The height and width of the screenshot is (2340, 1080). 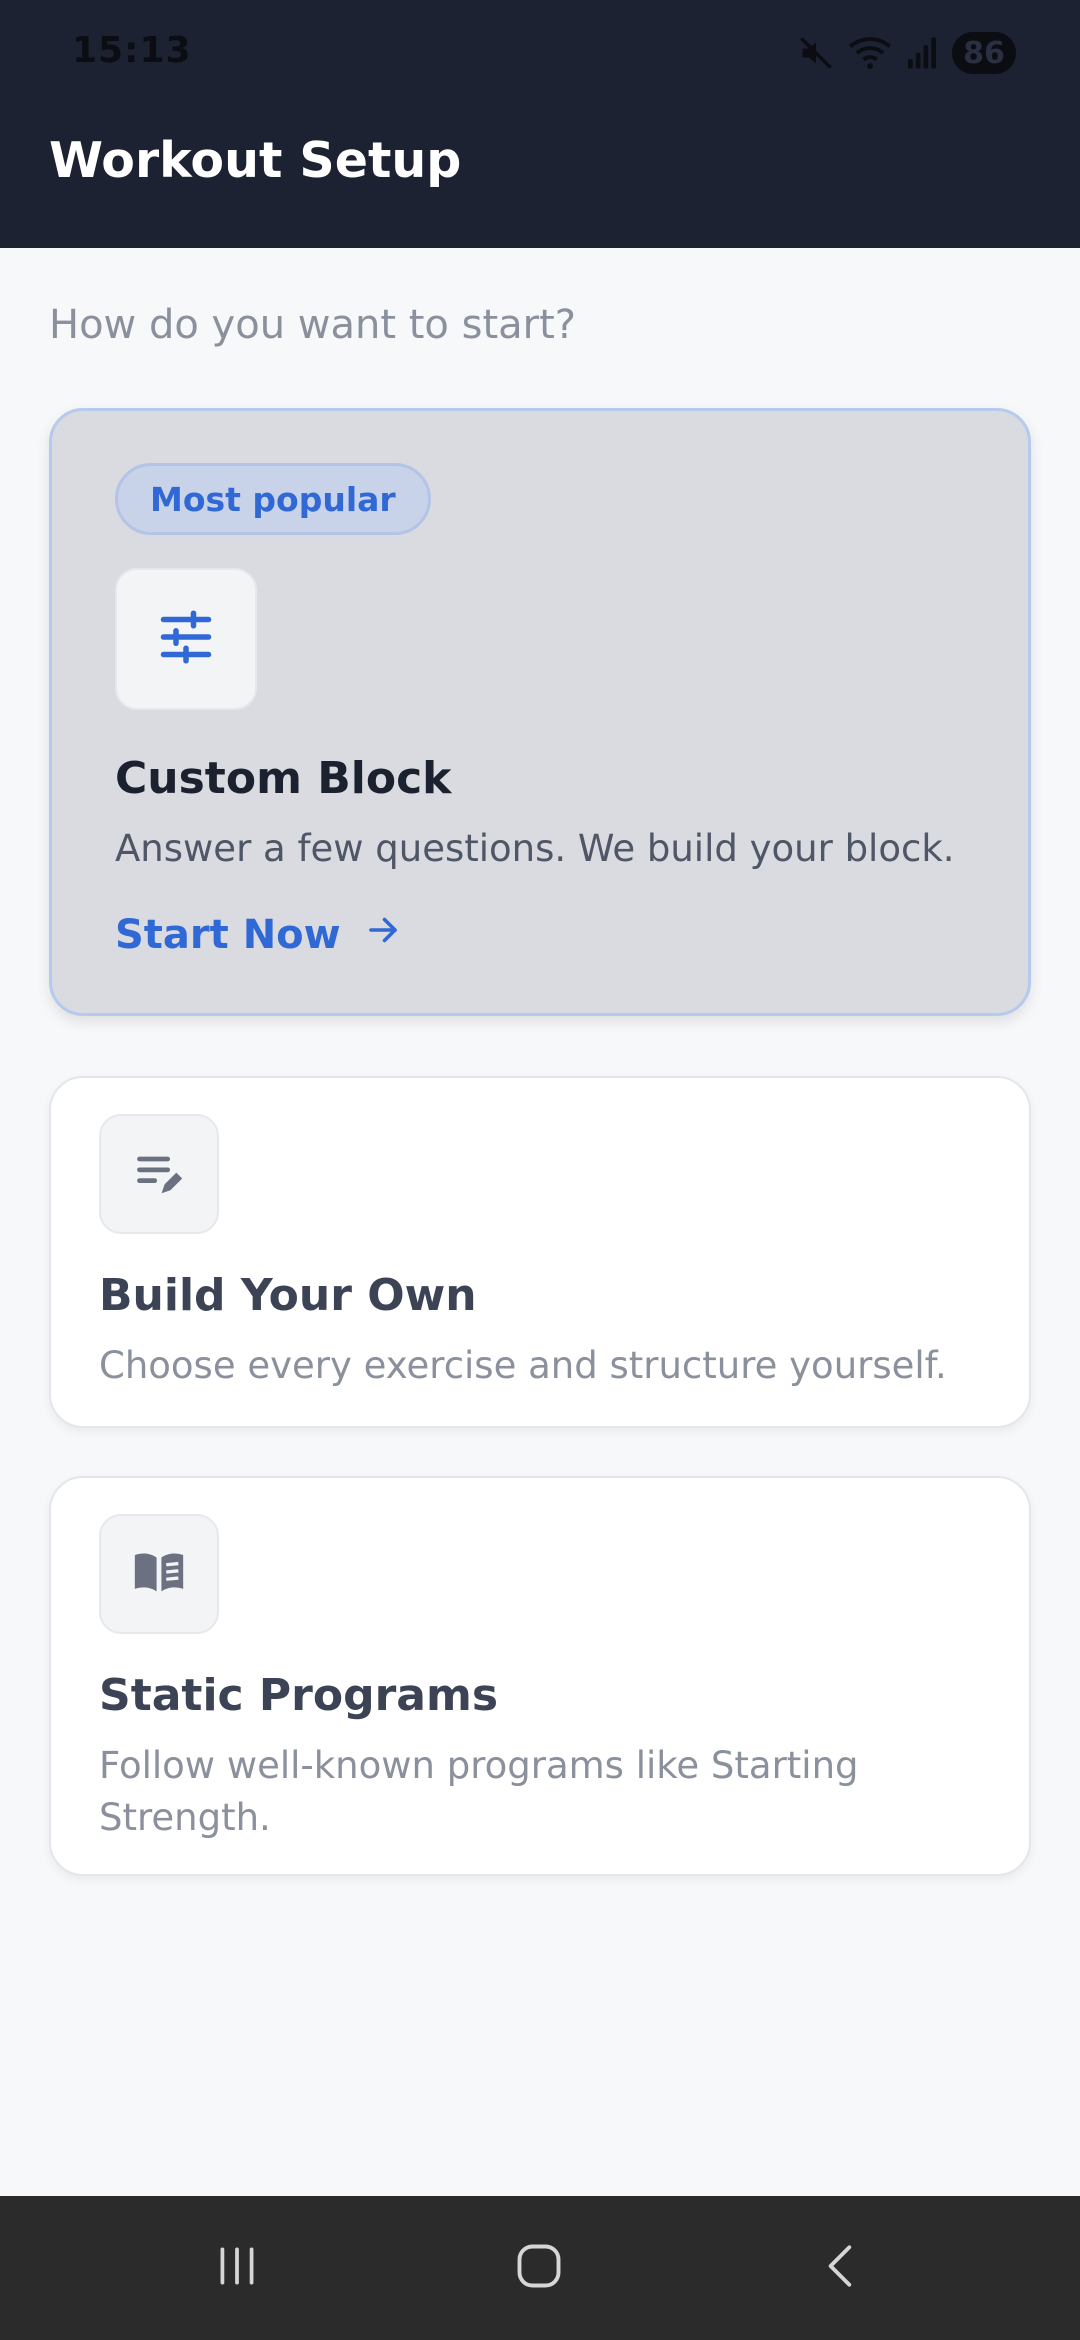 What do you see at coordinates (255, 160) in the screenshot?
I see `page-title: Workout Setup` at bounding box center [255, 160].